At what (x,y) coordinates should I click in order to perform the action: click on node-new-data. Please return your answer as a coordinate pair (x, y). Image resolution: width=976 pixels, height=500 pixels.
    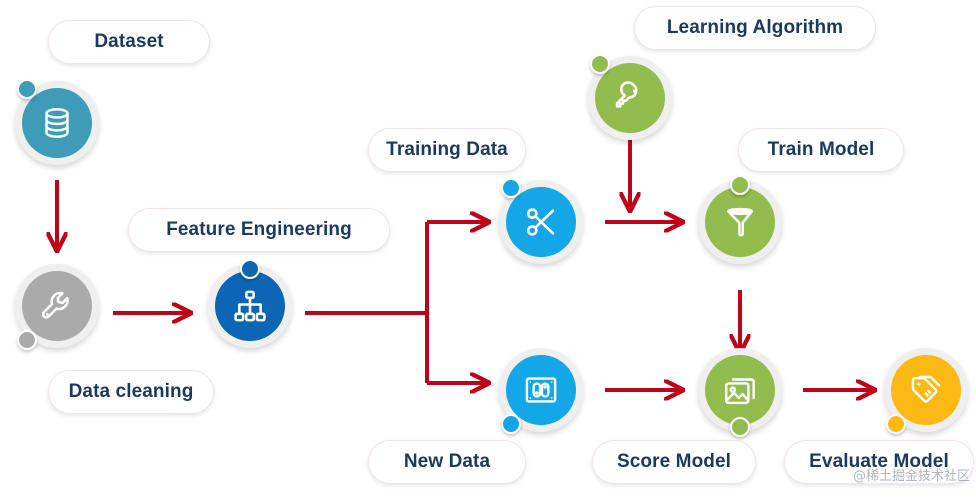
    Looking at the image, I should click on (541, 391).